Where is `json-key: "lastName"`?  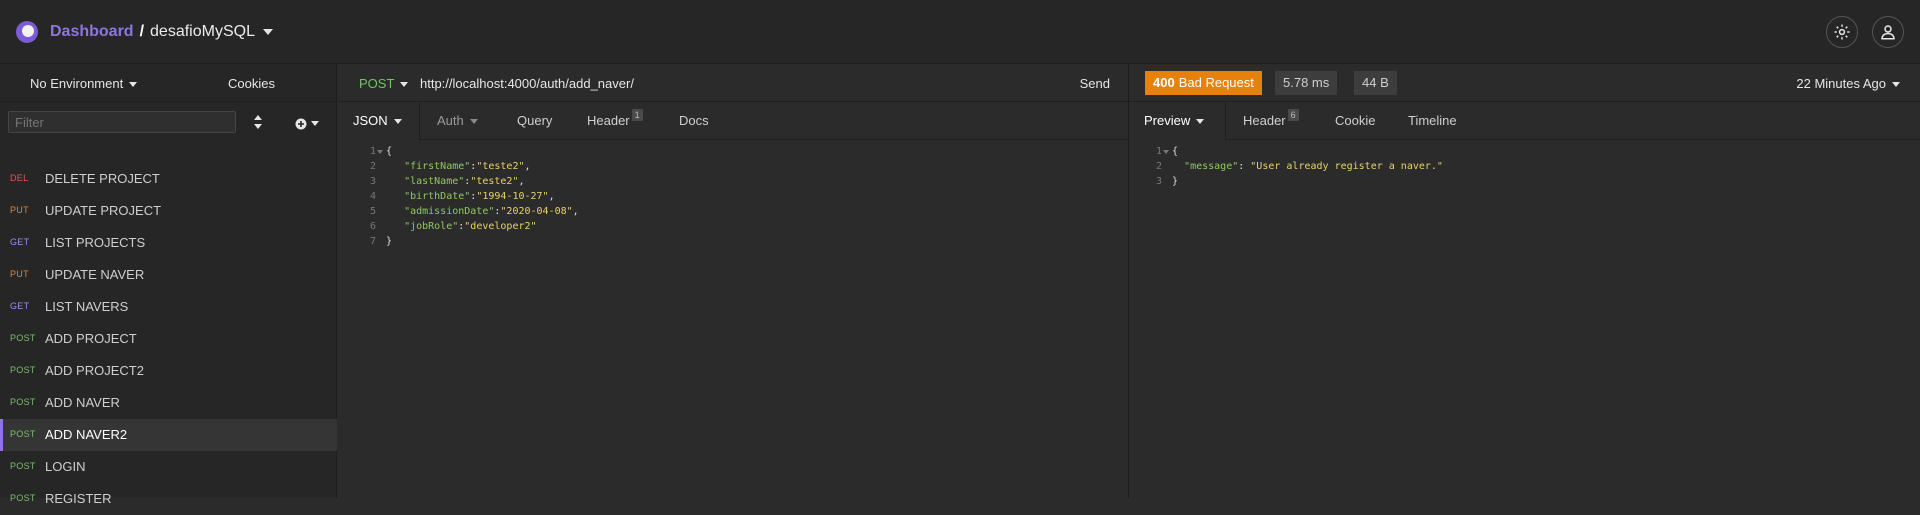 json-key: "lastName" is located at coordinates (434, 181).